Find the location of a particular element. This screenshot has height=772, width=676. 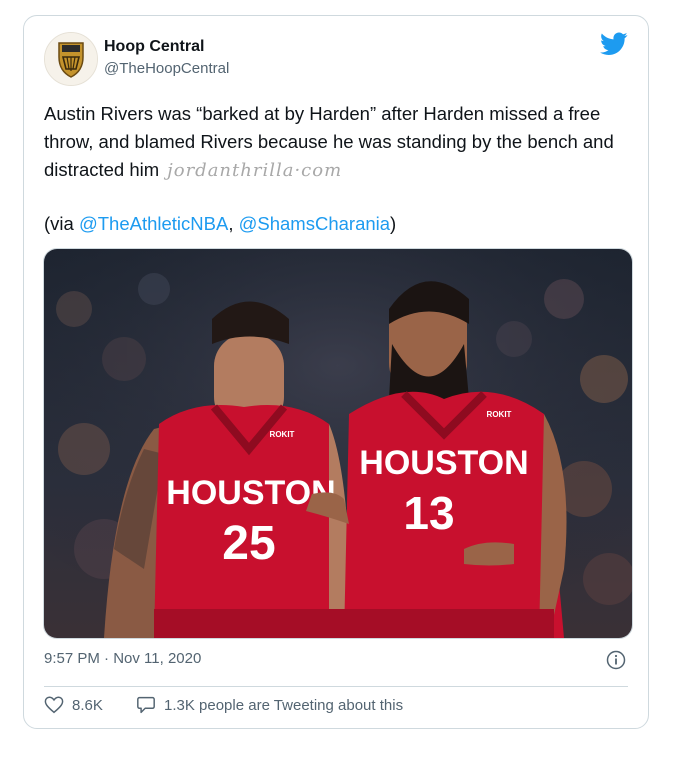

author-avatar is located at coordinates (71, 59).